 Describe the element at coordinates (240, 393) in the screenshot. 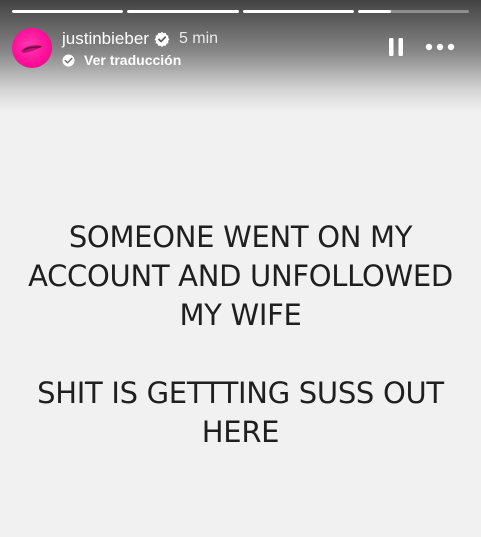

I see `story-text-line: SHIT IS GETTTING SUSS OUT` at that location.